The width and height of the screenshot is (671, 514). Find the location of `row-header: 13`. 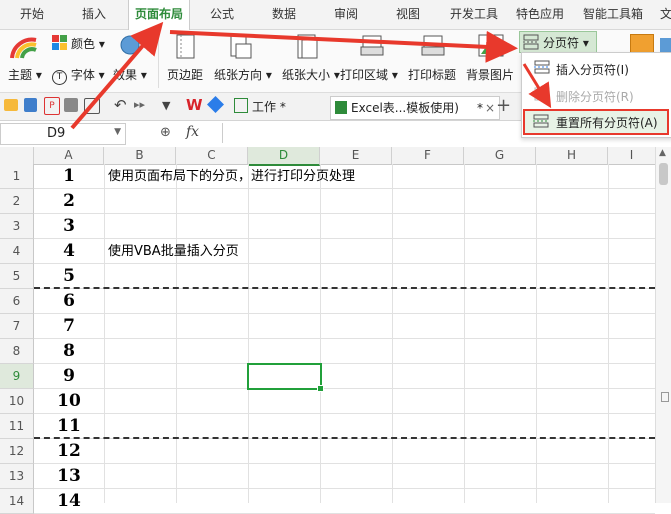

row-header: 13 is located at coordinates (17, 476).